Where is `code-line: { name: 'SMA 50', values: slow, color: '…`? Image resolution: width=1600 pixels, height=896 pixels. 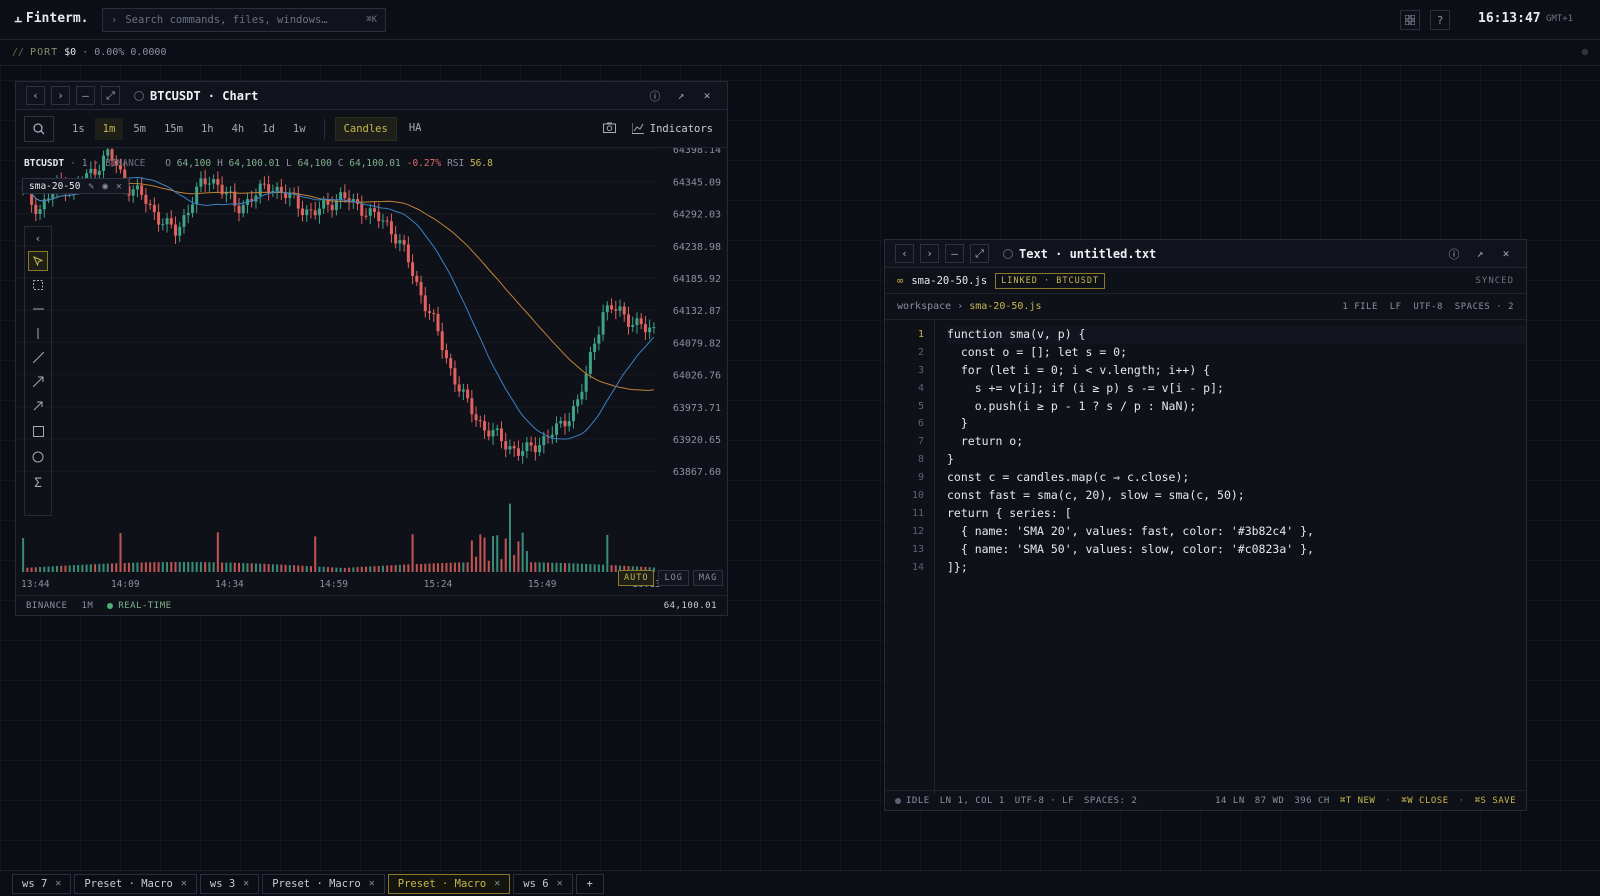 code-line: { name: 'SMA 50', values: slow, color: '… is located at coordinates (1236, 550).